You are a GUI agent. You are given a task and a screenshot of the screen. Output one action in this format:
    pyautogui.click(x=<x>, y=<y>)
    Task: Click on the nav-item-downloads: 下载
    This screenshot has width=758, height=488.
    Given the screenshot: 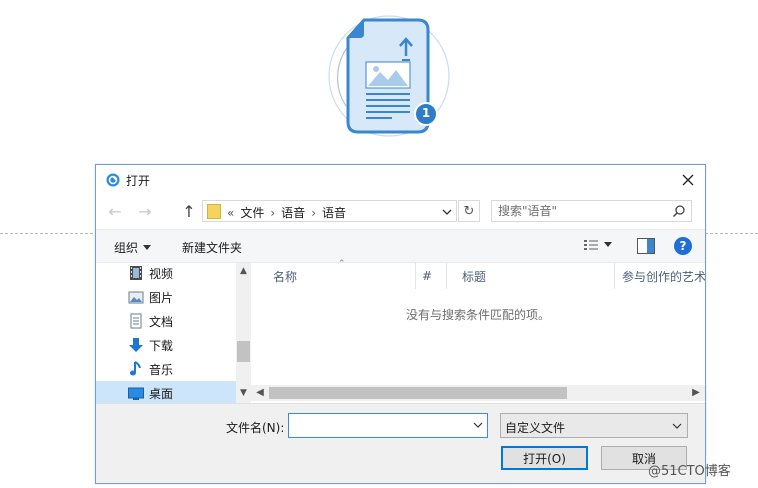 What is the action you would take?
    pyautogui.click(x=166, y=345)
    